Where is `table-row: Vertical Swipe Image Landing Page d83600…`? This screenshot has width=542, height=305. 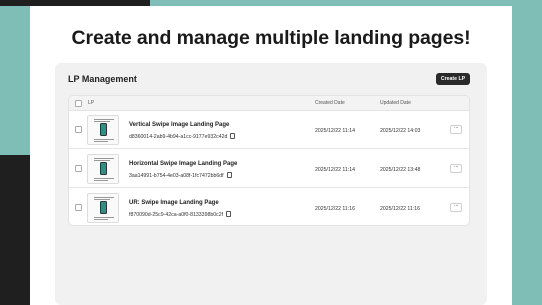
table-row: Vertical Swipe Image Landing Page d83600… is located at coordinates (269, 130).